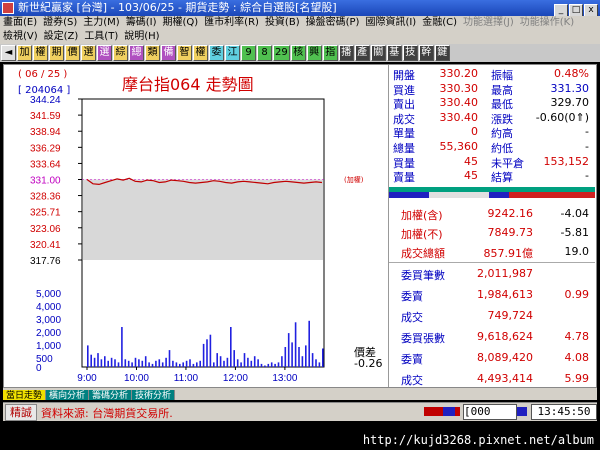 The height and width of the screenshot is (450, 600). Describe the element at coordinates (231, 23) in the screenshot. I see `menu-item: 匯市利率(R)` at that location.